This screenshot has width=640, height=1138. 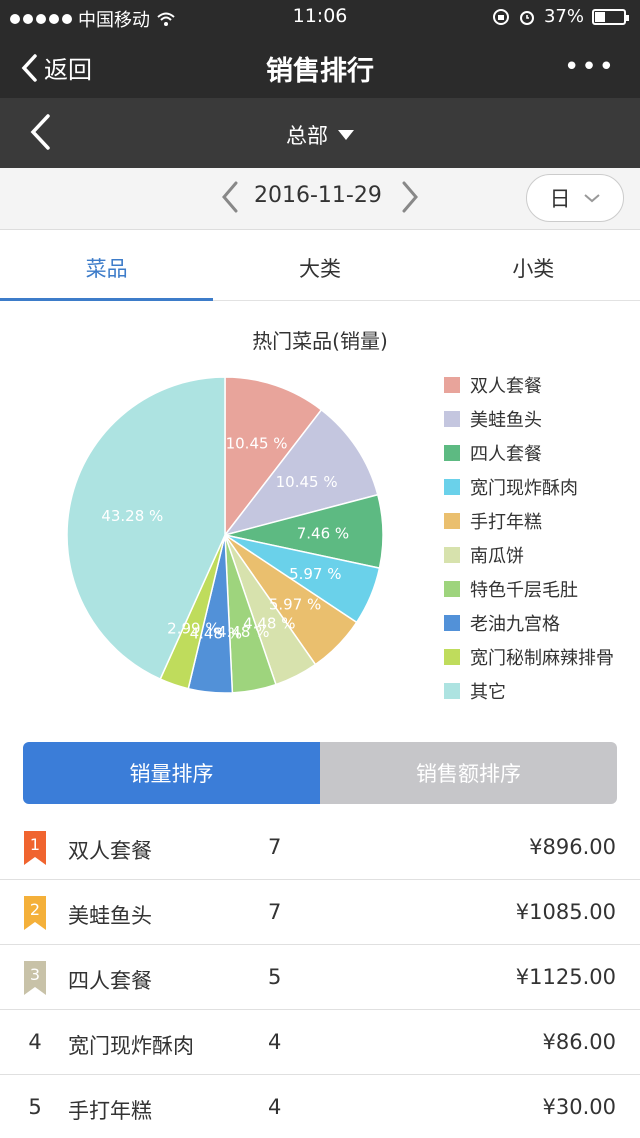 What do you see at coordinates (500, 16) in the screenshot?
I see `rotation-lock-icon` at bounding box center [500, 16].